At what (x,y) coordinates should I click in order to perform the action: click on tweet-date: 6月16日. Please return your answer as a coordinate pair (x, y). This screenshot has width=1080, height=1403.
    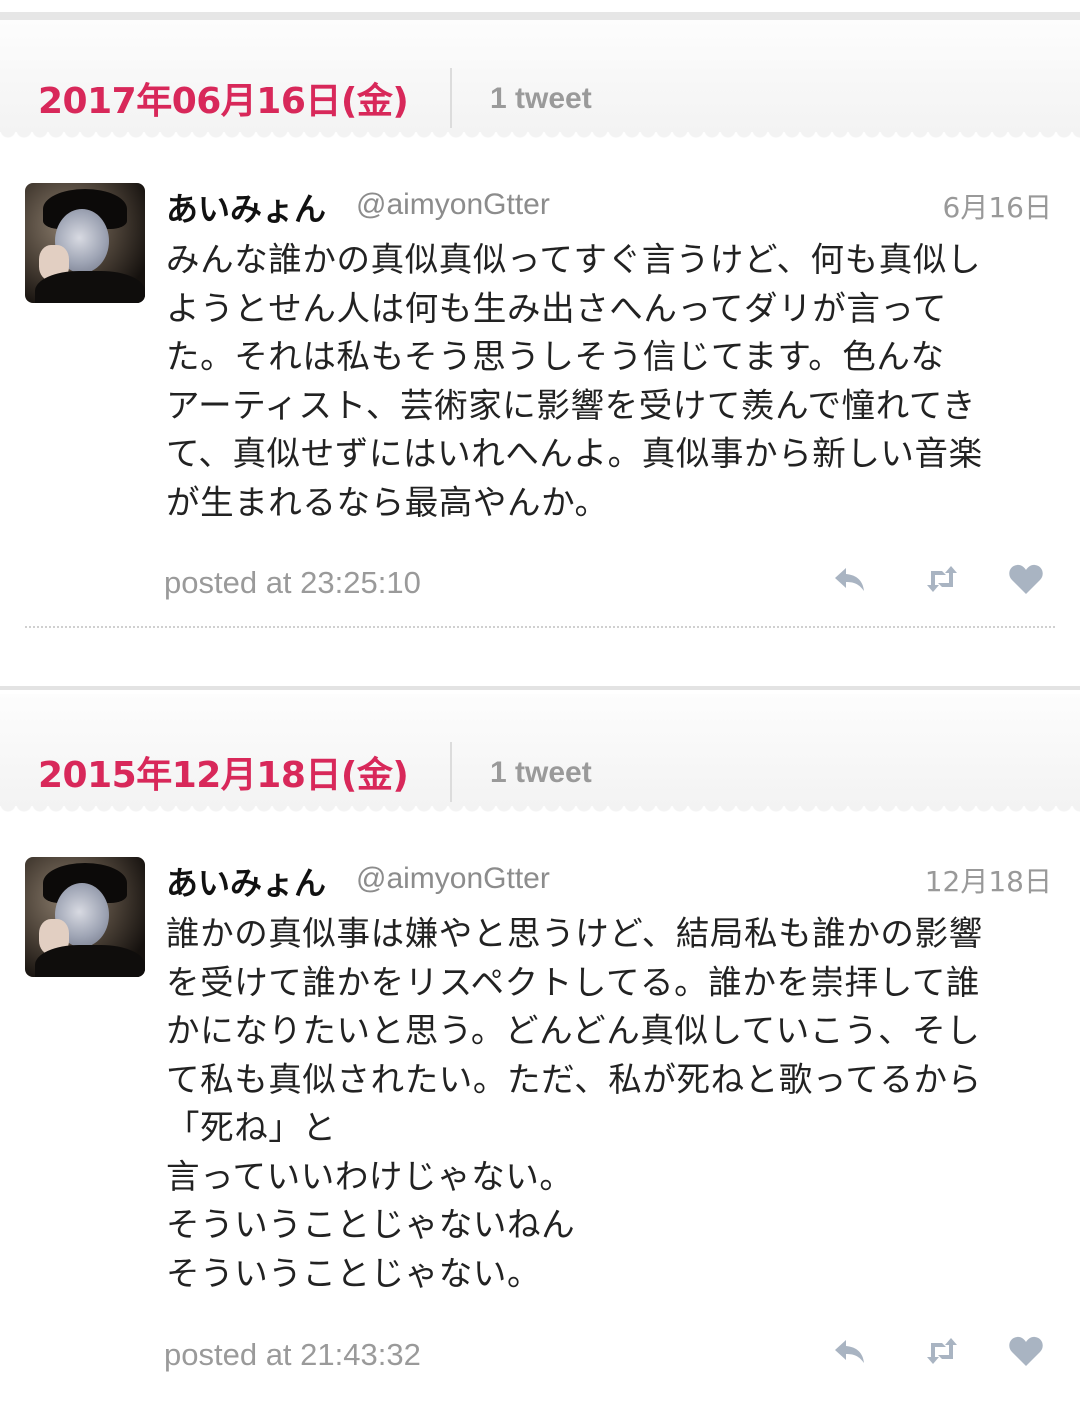
    Looking at the image, I should click on (997, 206).